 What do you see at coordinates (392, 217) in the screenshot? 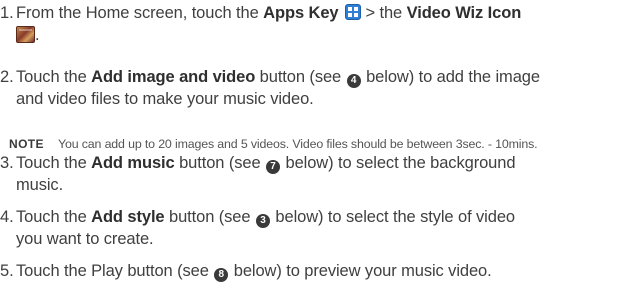
I see `step-text: below) to select the style of video` at bounding box center [392, 217].